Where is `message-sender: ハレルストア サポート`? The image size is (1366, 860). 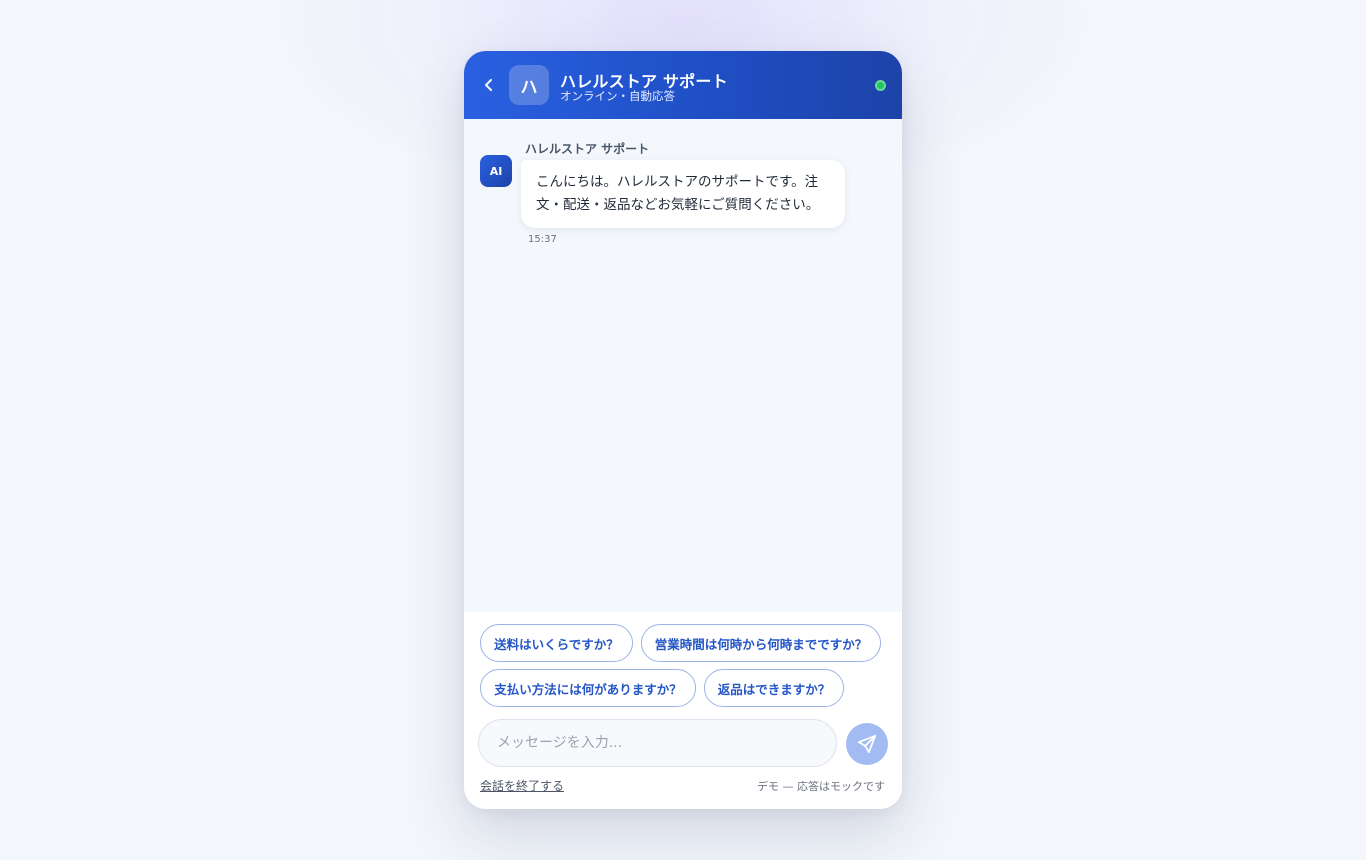
message-sender: ハレルストア サポート is located at coordinates (587, 149).